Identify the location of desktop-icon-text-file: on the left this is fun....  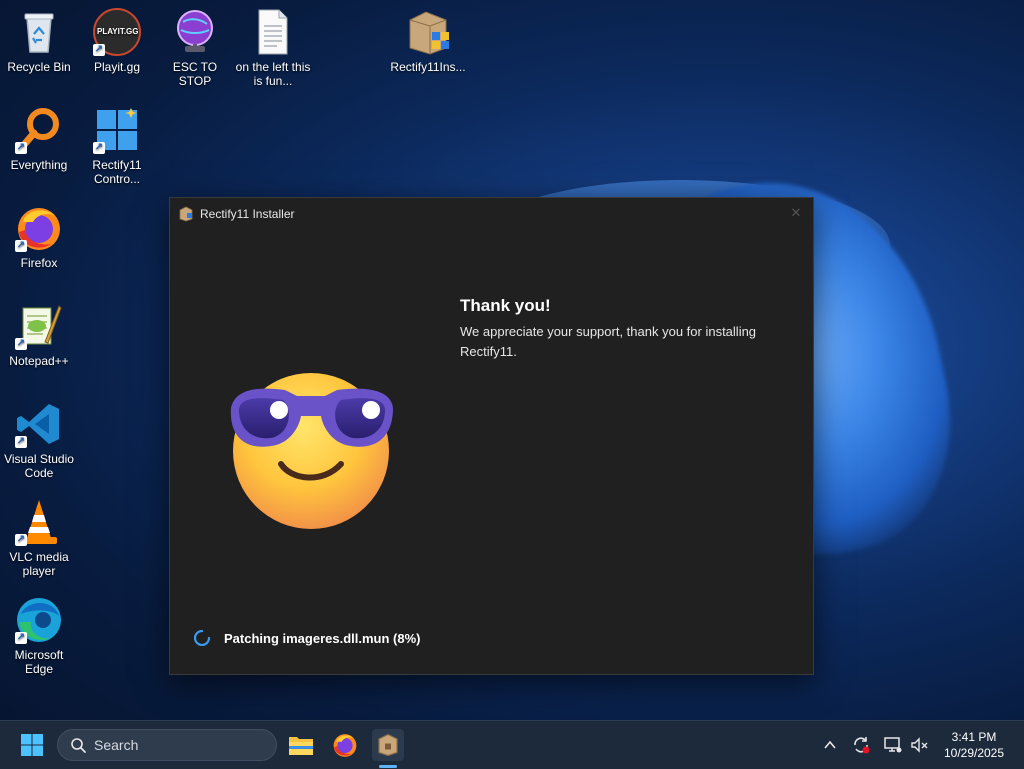
(273, 48).